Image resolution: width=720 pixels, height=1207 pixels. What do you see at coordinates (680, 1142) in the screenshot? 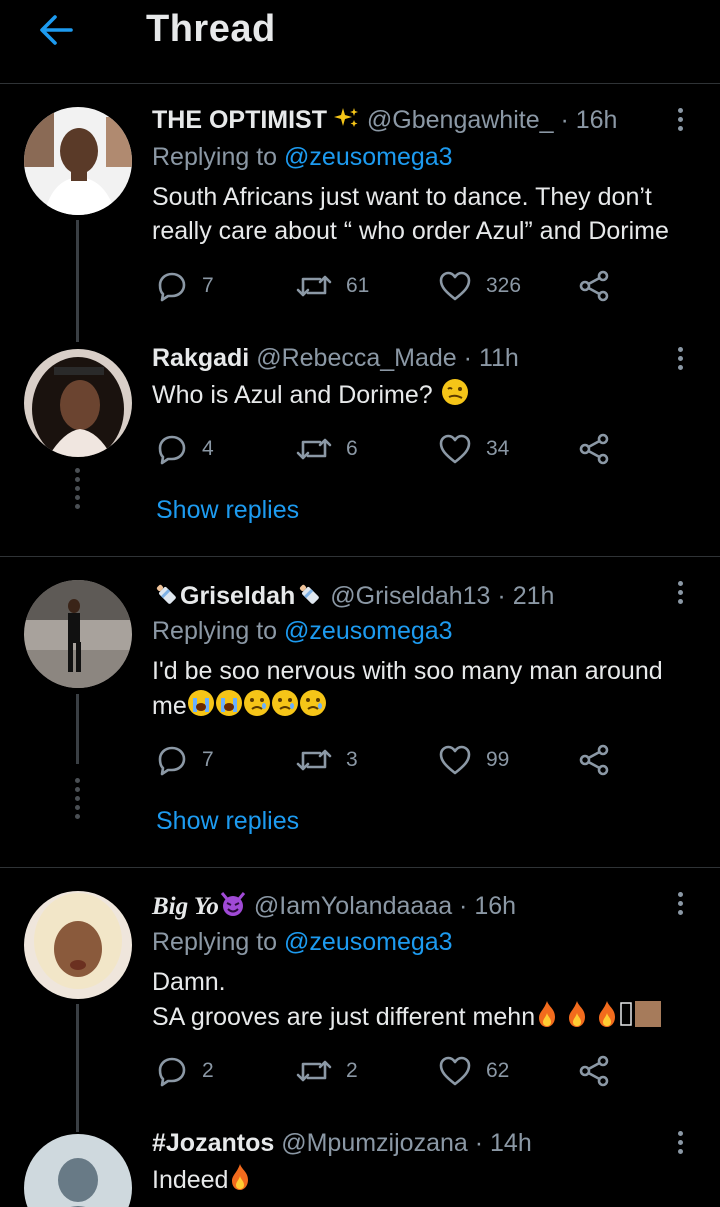
I see `more-button` at bounding box center [680, 1142].